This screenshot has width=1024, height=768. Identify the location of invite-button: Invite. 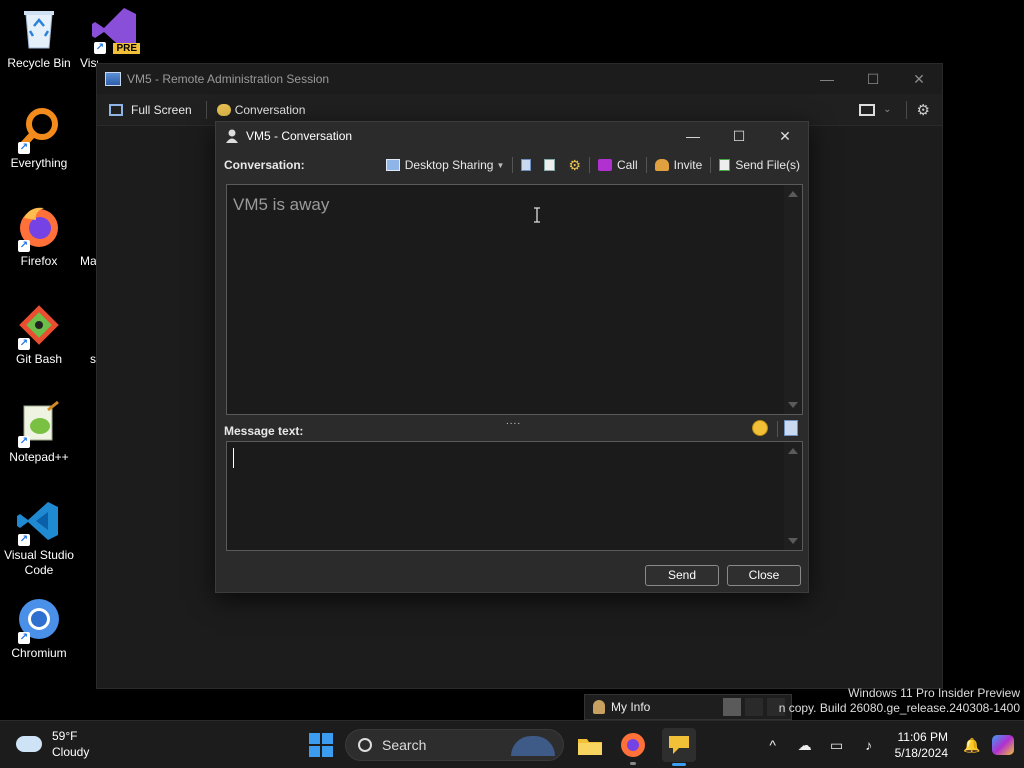
(678, 165).